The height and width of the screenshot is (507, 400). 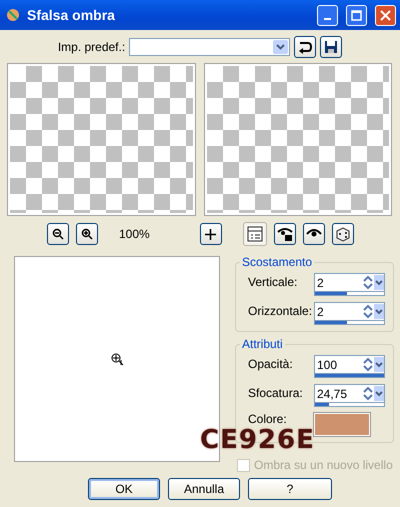 I want to click on number-field: 24,75, so click(x=349, y=393).